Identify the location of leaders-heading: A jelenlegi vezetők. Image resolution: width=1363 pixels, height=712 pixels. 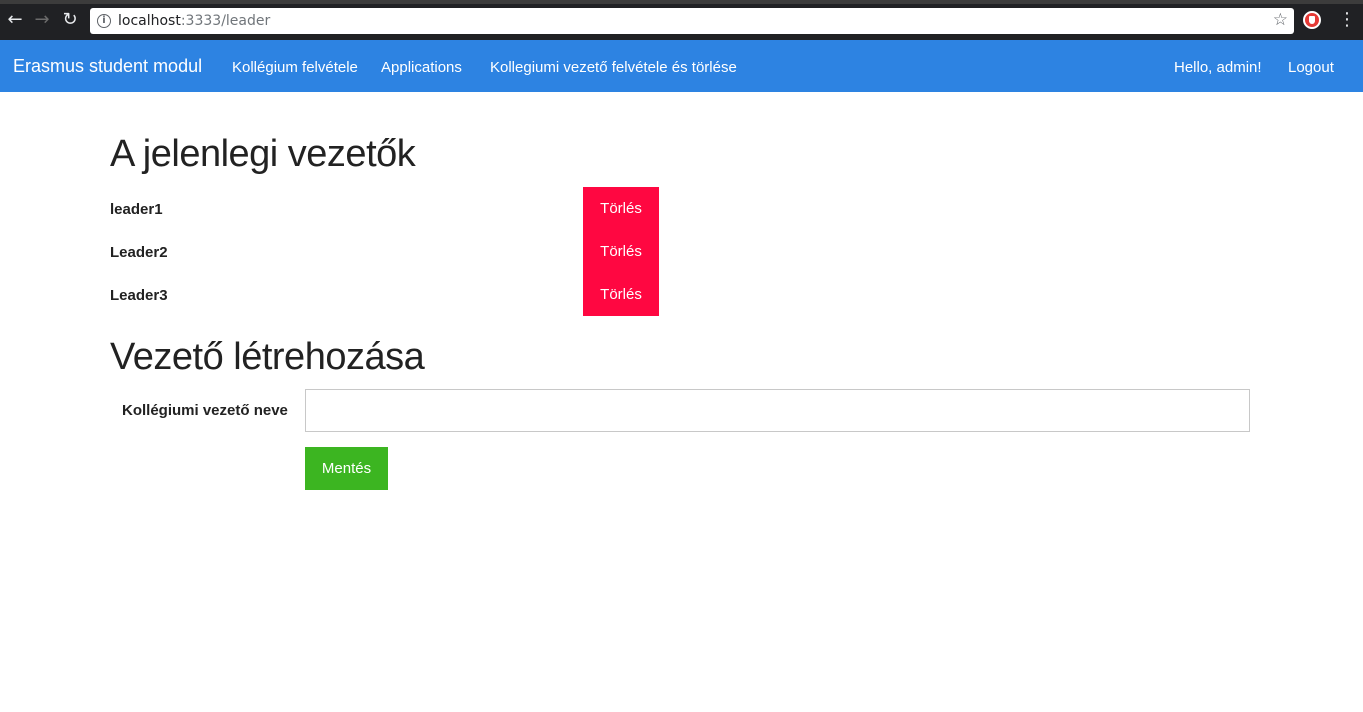
(263, 154).